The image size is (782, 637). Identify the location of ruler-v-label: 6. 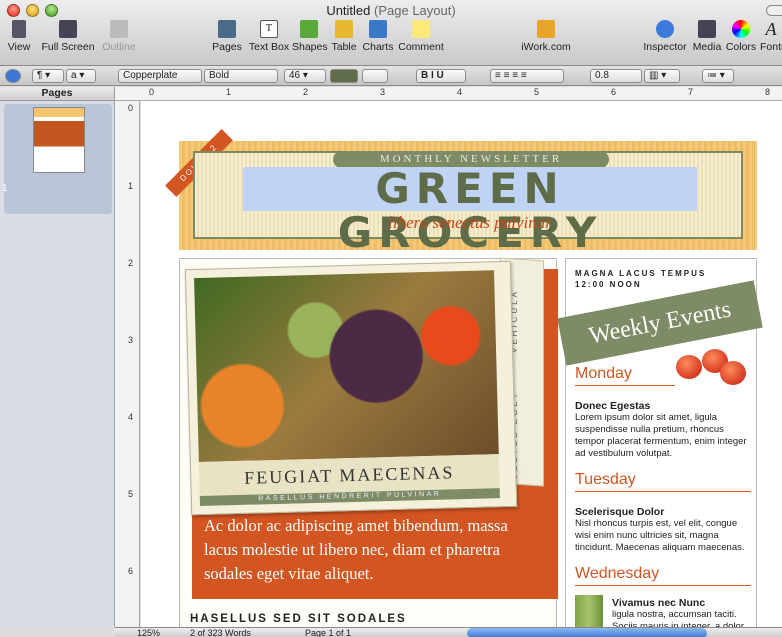
(131, 571).